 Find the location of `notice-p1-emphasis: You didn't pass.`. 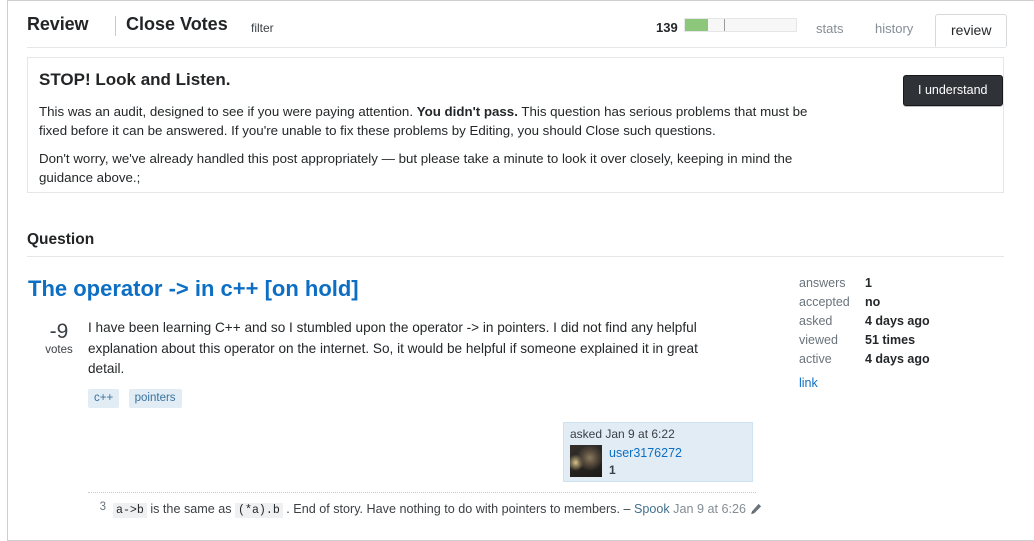

notice-p1-emphasis: You didn't pass. is located at coordinates (467, 111).